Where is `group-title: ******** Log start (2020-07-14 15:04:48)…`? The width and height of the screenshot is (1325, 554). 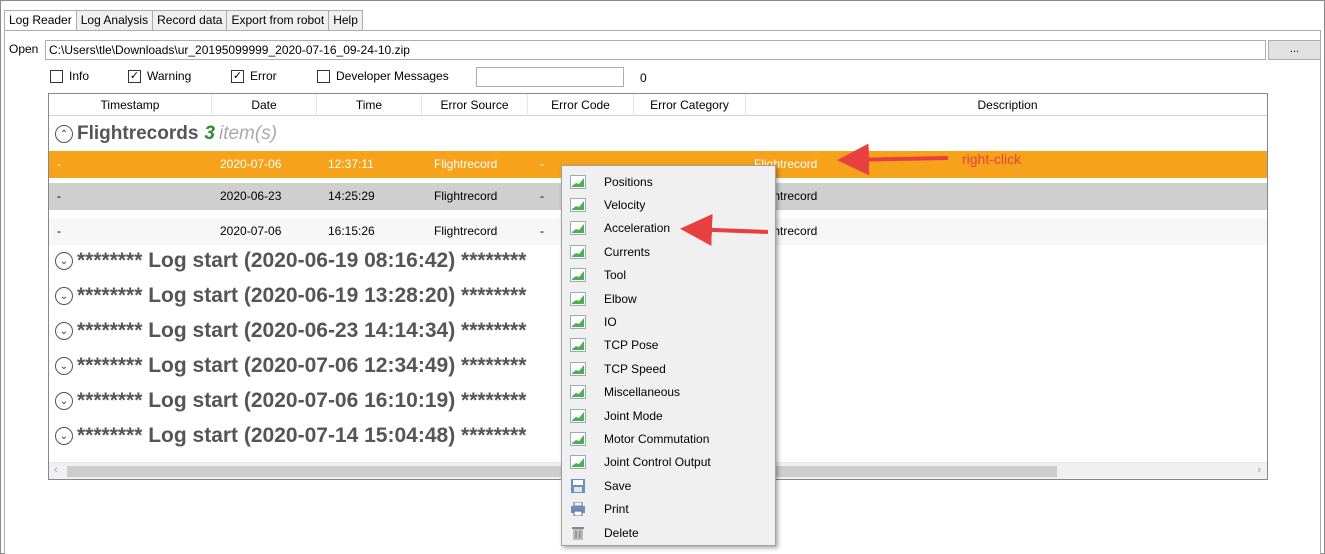 group-title: ******** Log start (2020-07-14 15:04:48)… is located at coordinates (302, 435).